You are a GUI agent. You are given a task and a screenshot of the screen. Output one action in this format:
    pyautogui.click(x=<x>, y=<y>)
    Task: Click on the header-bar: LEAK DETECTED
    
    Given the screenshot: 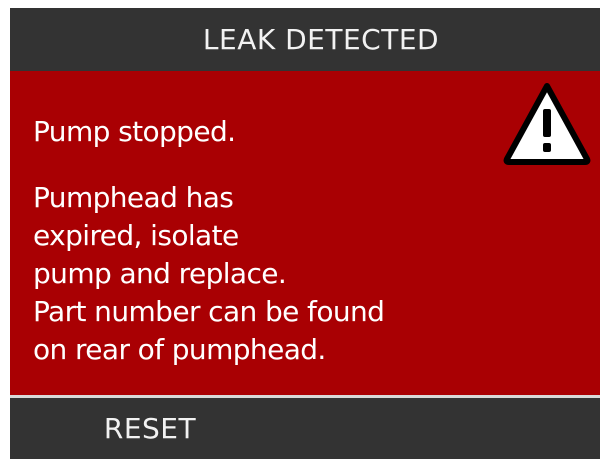 What is the action you would take?
    pyautogui.click(x=305, y=39)
    